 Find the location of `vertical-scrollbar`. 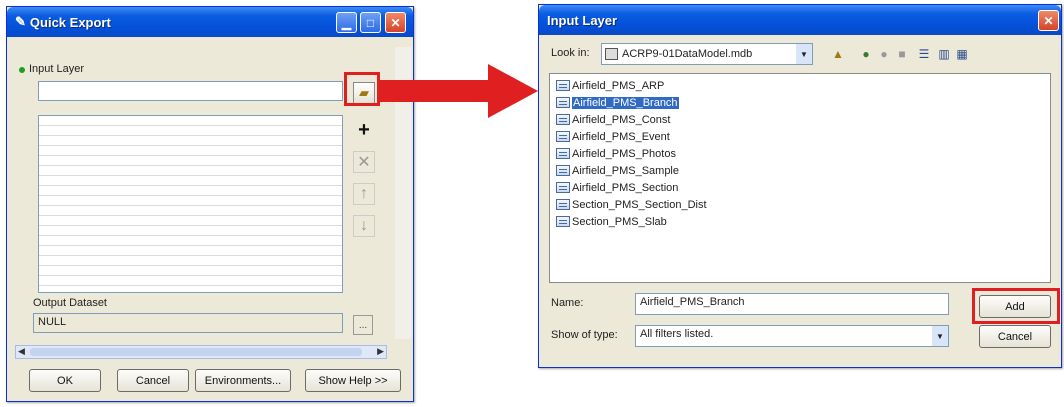

vertical-scrollbar is located at coordinates (403, 193).